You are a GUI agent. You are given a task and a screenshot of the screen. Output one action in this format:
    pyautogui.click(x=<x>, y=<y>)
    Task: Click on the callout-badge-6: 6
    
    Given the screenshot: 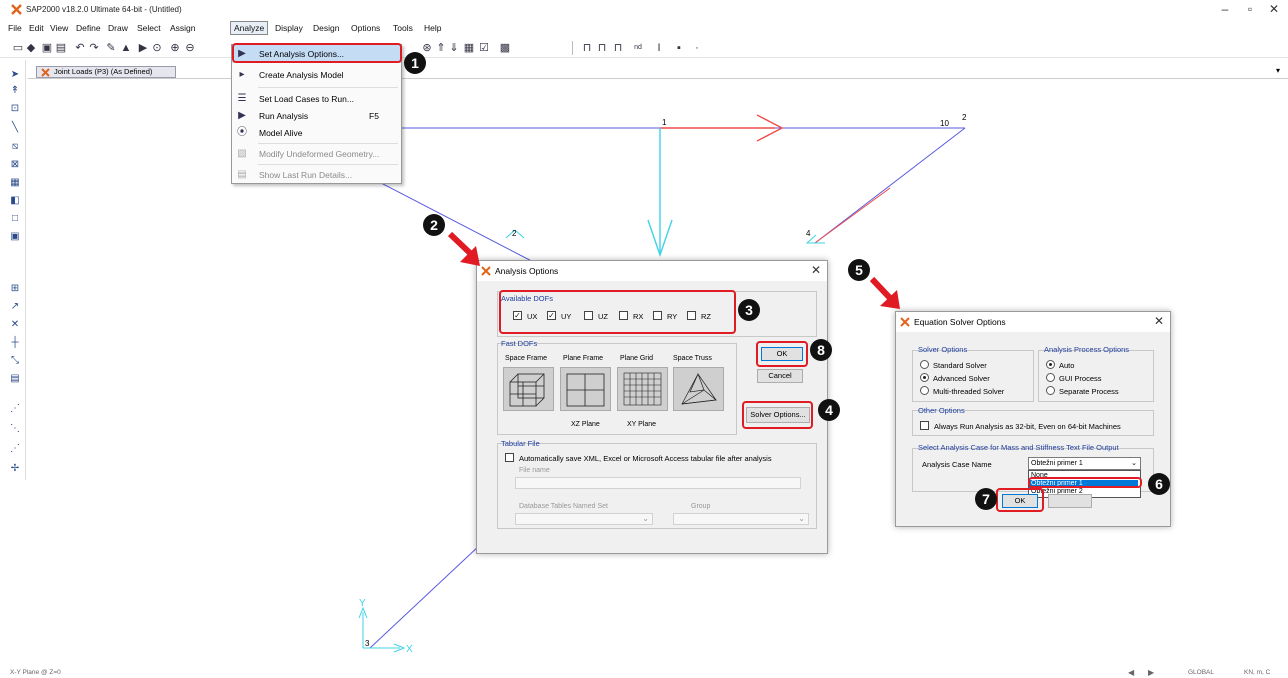 What is the action you would take?
    pyautogui.click(x=1159, y=484)
    